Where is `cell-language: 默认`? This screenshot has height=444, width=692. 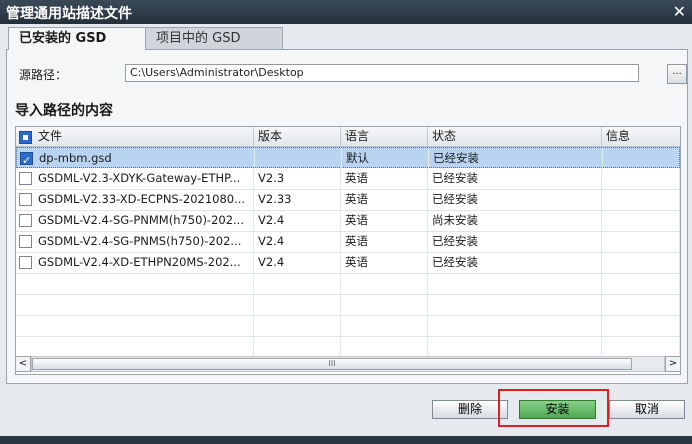
cell-language: 默认 is located at coordinates (385, 158).